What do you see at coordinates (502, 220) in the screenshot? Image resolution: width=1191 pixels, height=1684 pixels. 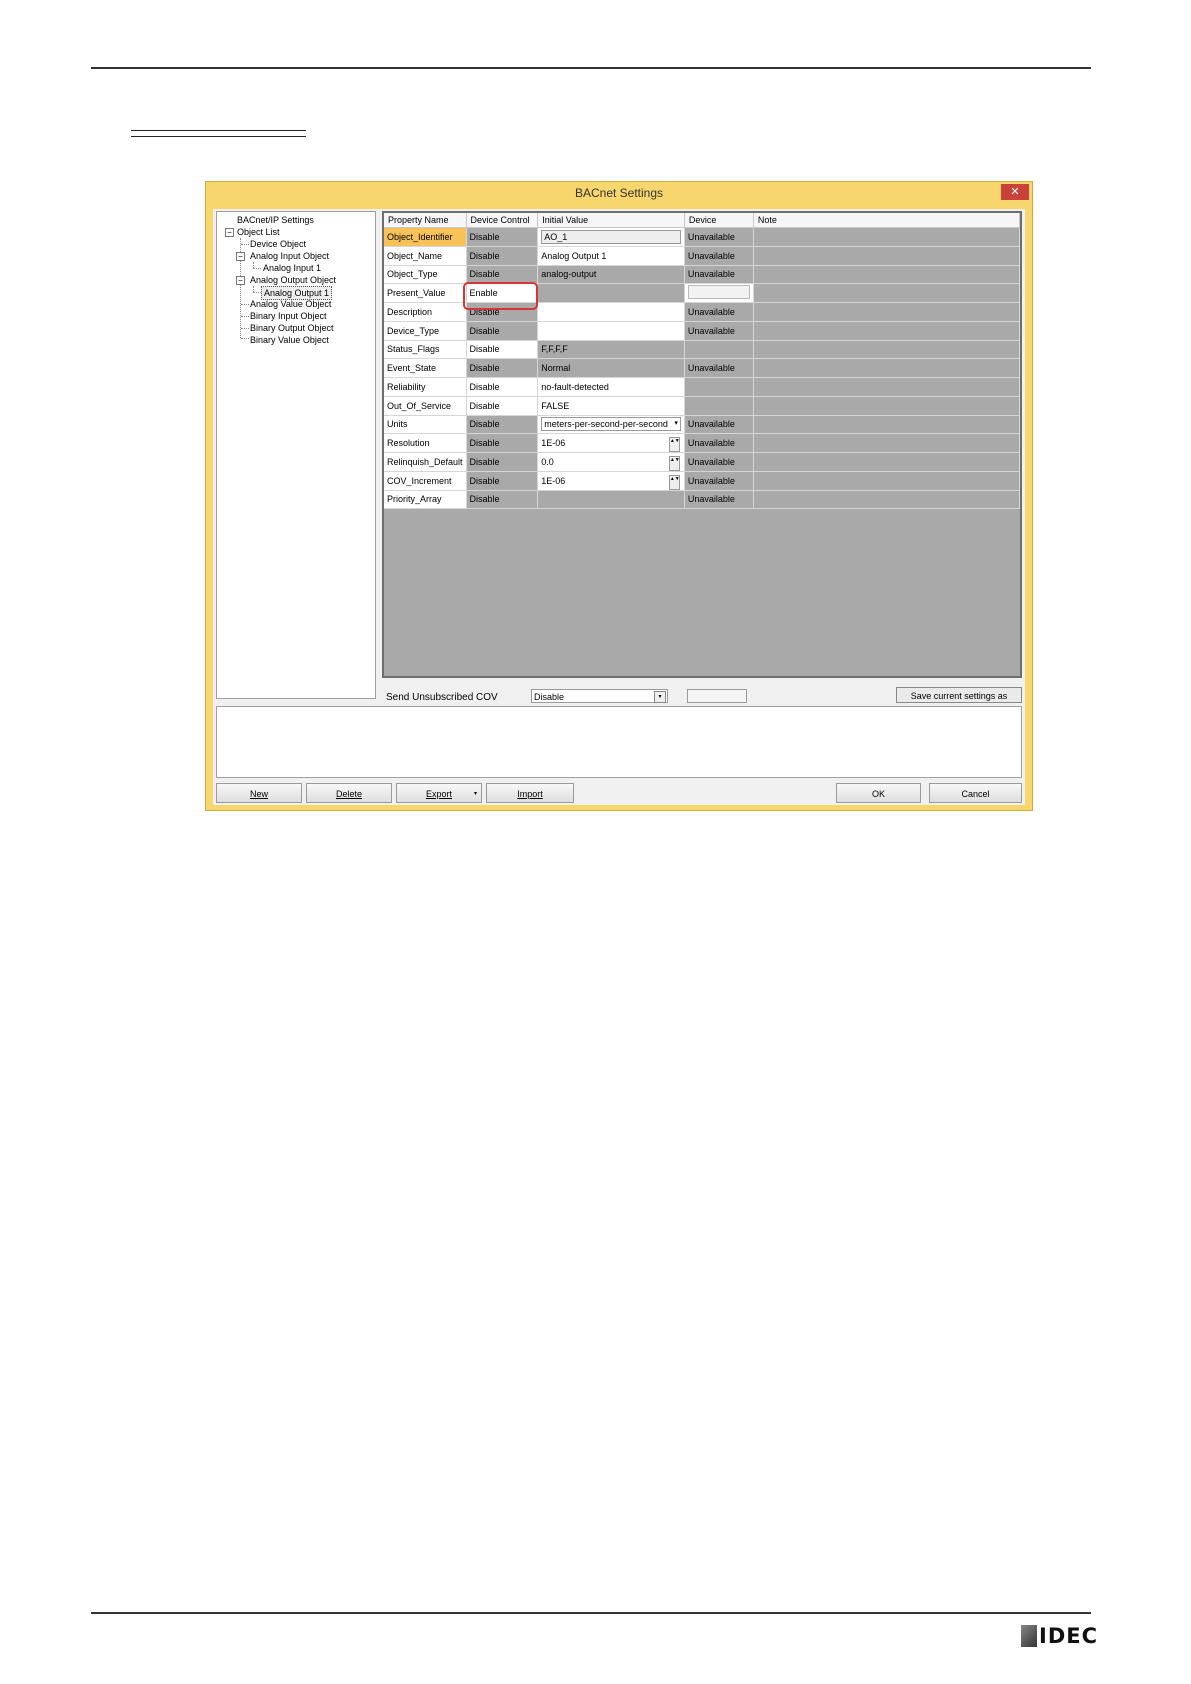 I see `column-header-device-control: Device Control` at bounding box center [502, 220].